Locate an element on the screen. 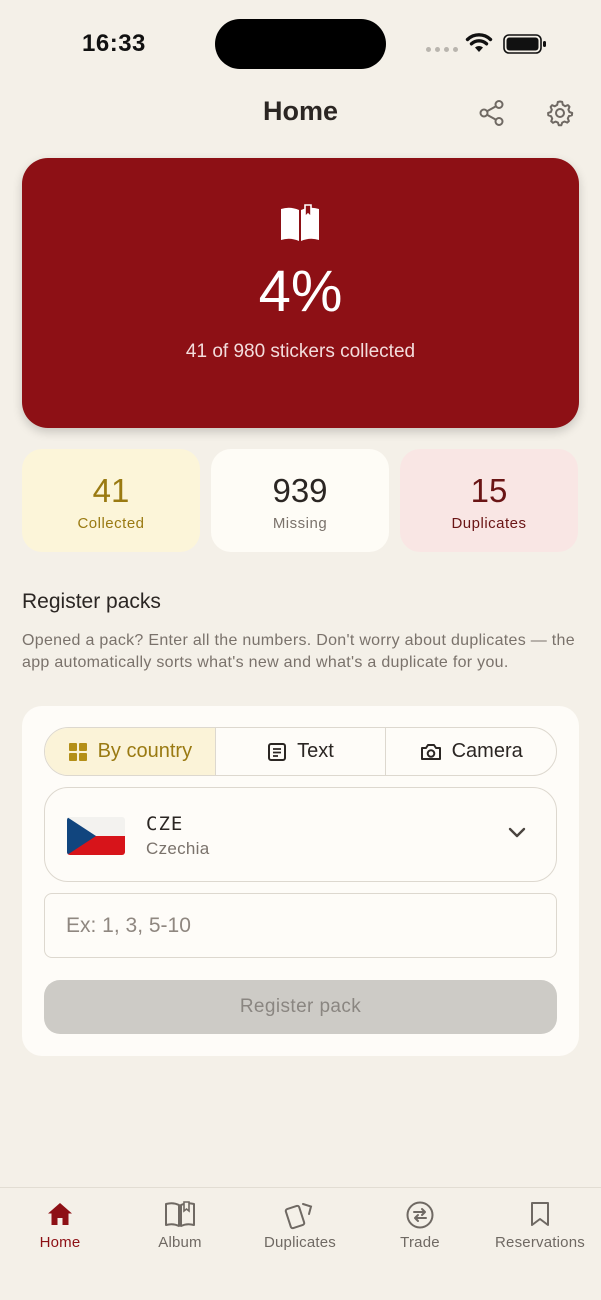 The width and height of the screenshot is (601, 1300). bookmark-icon is located at coordinates (540, 1214).